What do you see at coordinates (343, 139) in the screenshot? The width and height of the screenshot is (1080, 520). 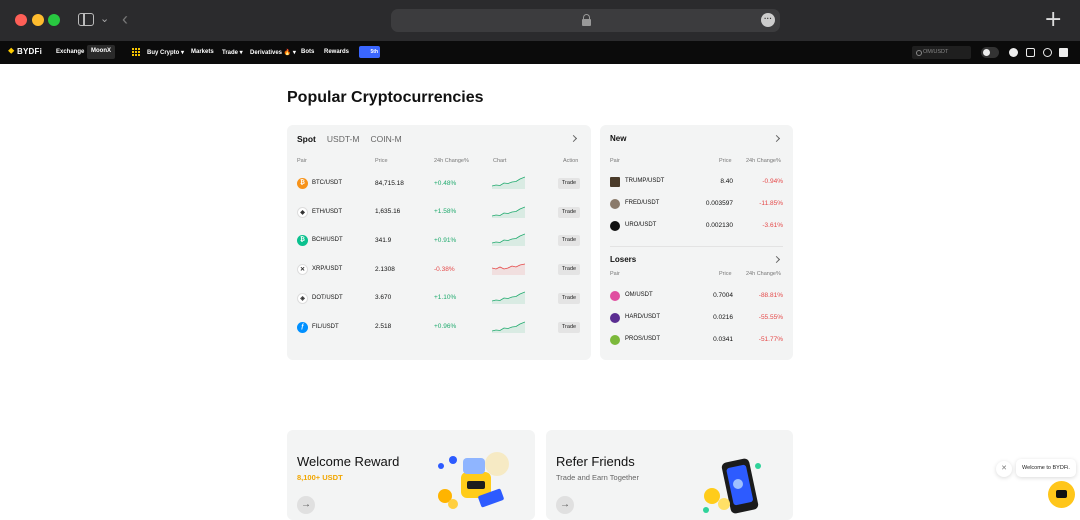 I see `tab-usdt-m: USDT-M` at bounding box center [343, 139].